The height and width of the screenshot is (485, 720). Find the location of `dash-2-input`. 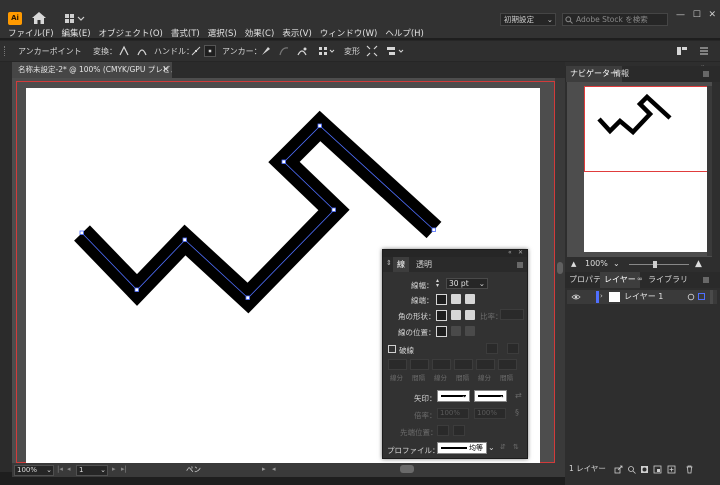

dash-2-input is located at coordinates (441, 364).